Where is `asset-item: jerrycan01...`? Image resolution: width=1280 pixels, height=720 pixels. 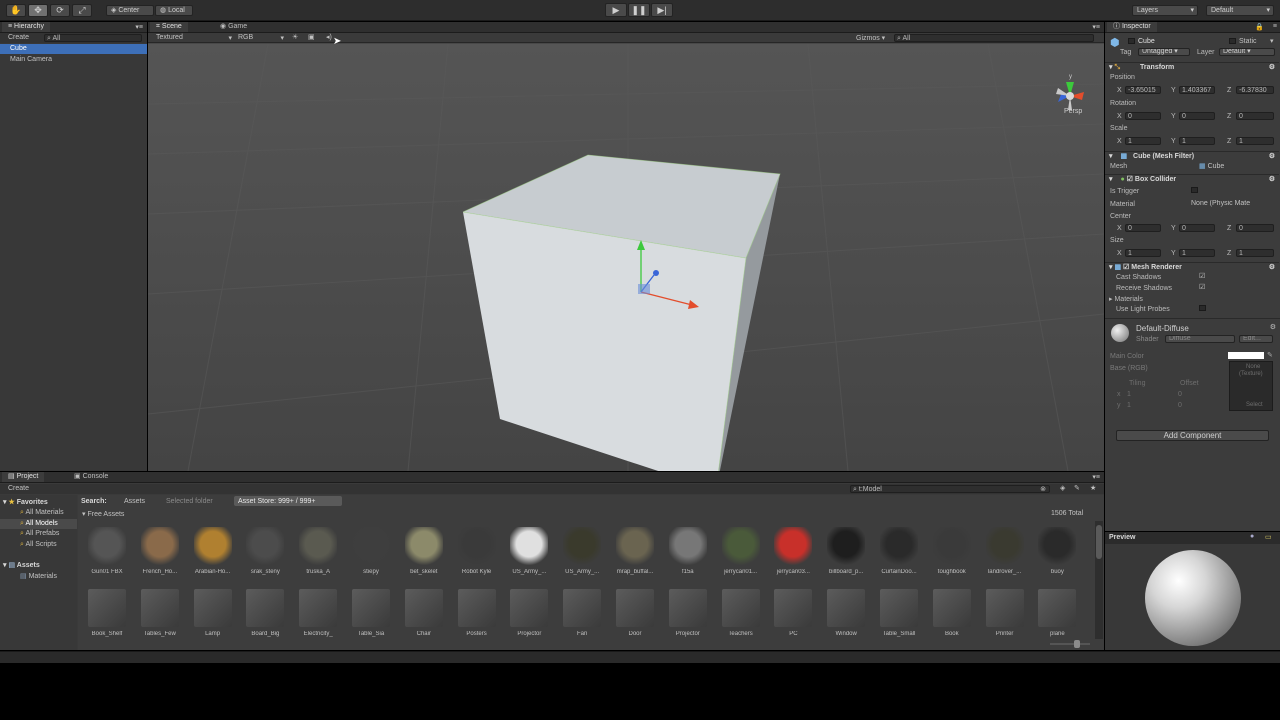
asset-item: jerrycan01... is located at coordinates (741, 556).